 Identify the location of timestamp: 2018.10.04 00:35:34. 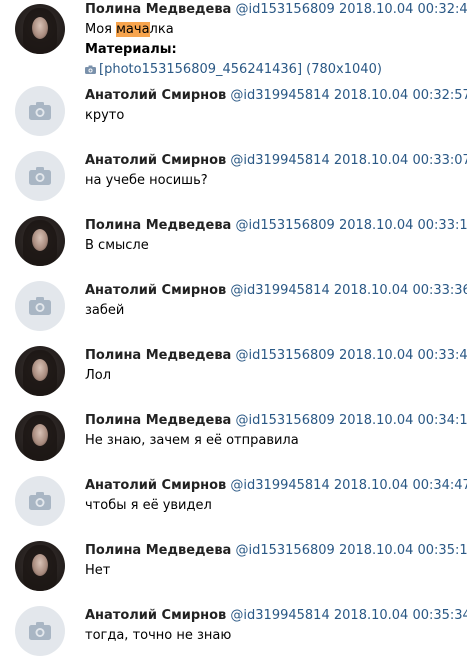
(400, 615).